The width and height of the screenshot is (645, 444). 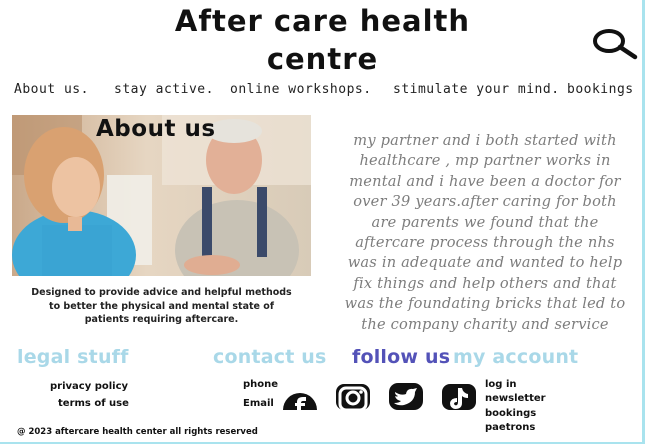 What do you see at coordinates (516, 357) in the screenshot?
I see `footer-account-heading: my account` at bounding box center [516, 357].